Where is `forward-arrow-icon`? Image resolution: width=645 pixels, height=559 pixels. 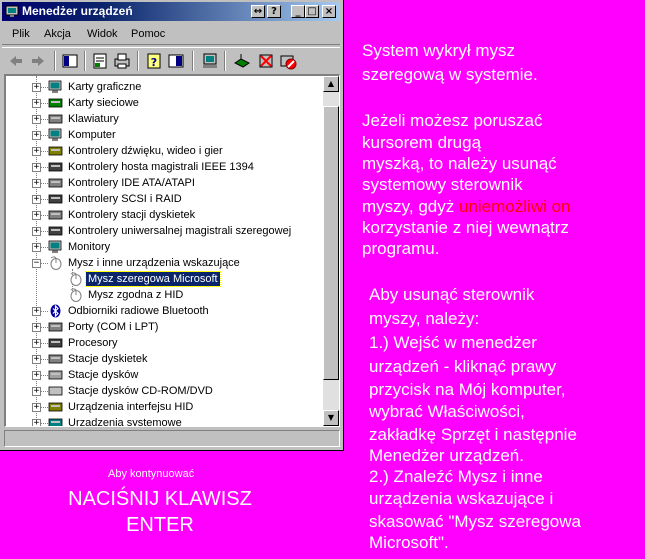 forward-arrow-icon is located at coordinates (38, 61).